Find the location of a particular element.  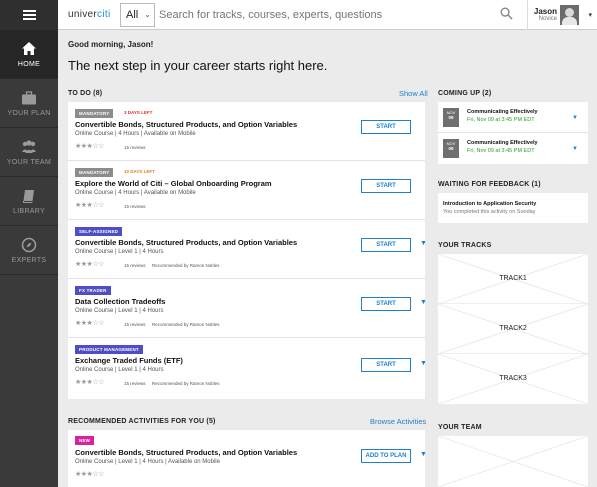

sidebar-item-library: LIBRARY is located at coordinates (29, 201).